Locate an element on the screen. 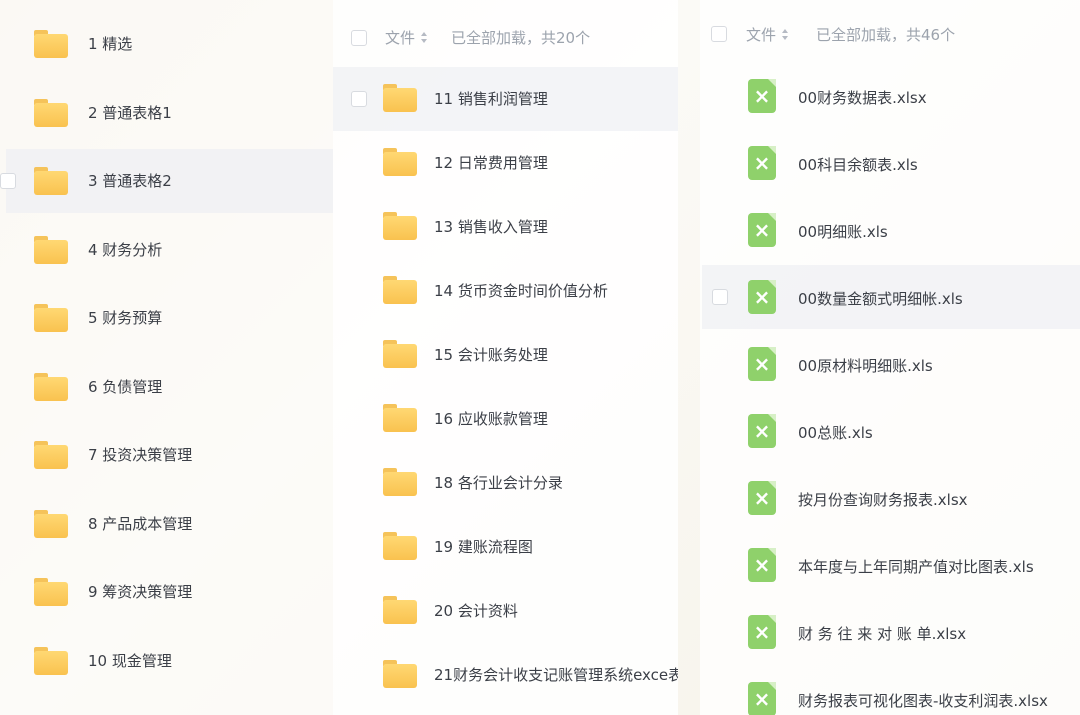 The height and width of the screenshot is (715, 1080). folder-list-item: 13 销售收入管理 is located at coordinates (505, 227).